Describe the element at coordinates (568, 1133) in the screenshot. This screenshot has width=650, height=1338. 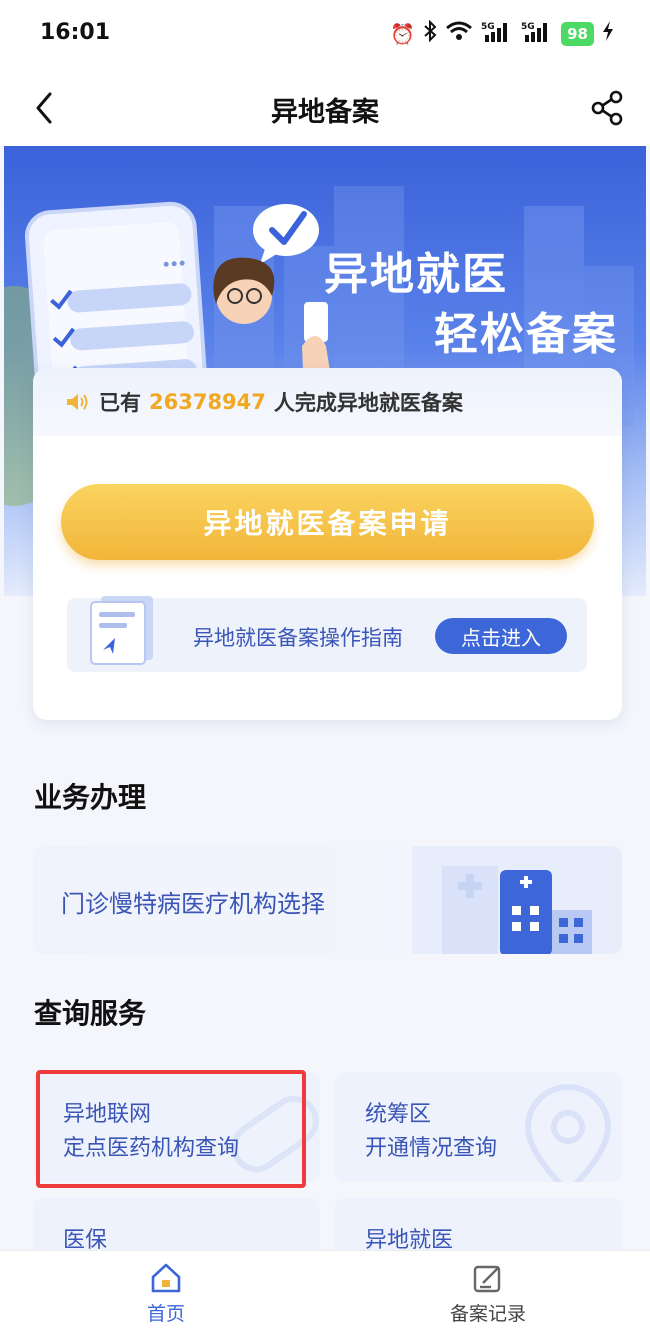
I see `location-pin-icon` at that location.